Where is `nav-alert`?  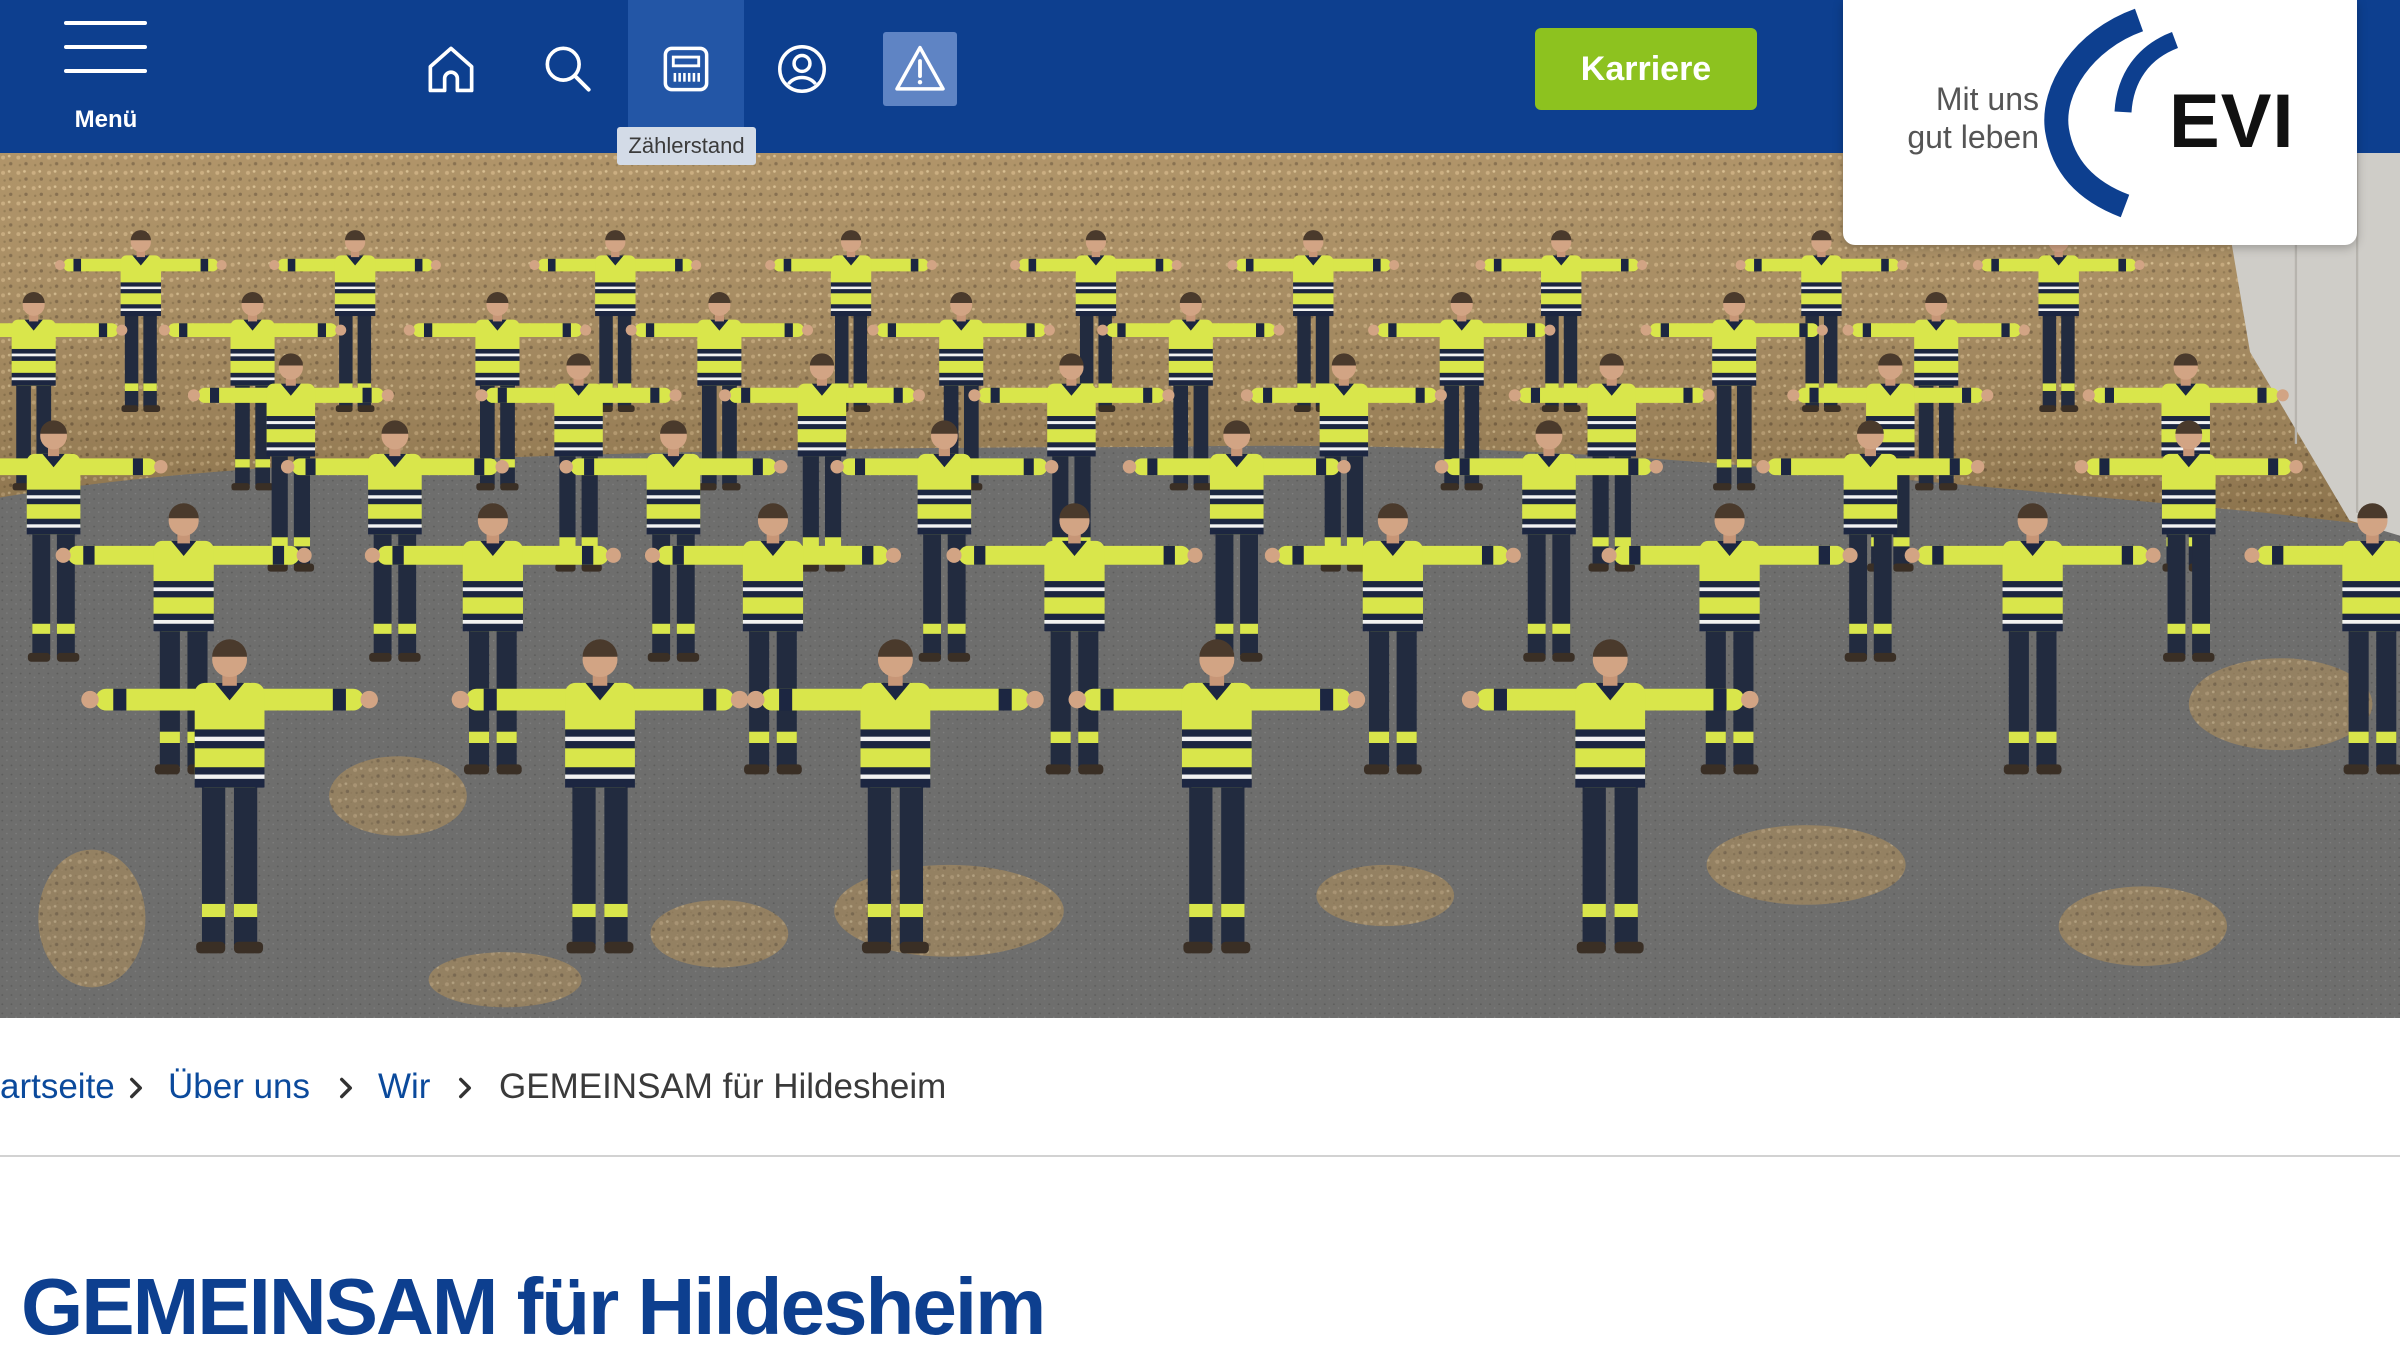 nav-alert is located at coordinates (920, 69).